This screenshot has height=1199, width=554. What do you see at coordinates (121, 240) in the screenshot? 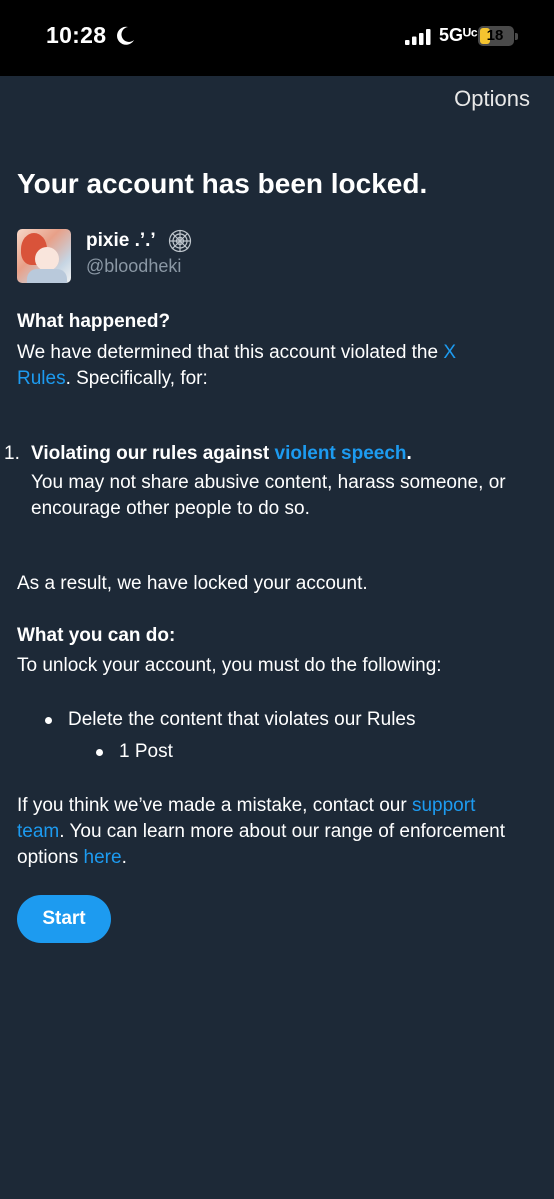
I see `account-display-name: pixie .’.’` at bounding box center [121, 240].